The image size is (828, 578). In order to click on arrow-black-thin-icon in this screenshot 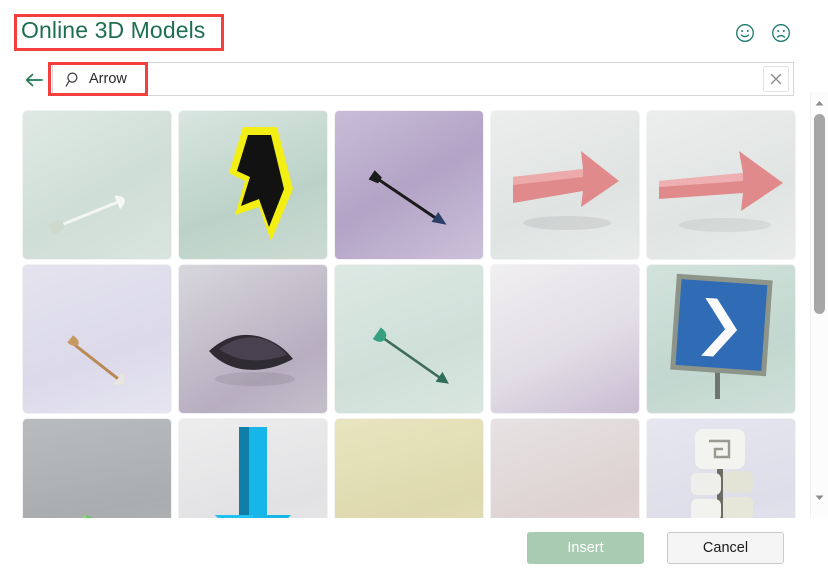, I will do `click(409, 185)`.